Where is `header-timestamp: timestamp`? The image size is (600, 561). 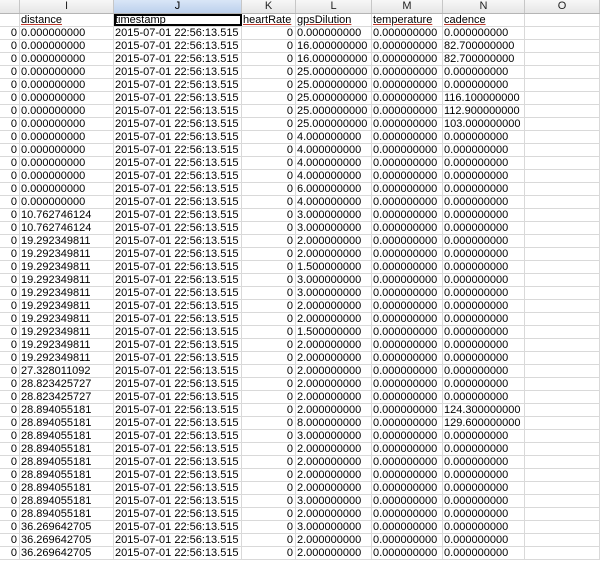
header-timestamp: timestamp is located at coordinates (178, 20).